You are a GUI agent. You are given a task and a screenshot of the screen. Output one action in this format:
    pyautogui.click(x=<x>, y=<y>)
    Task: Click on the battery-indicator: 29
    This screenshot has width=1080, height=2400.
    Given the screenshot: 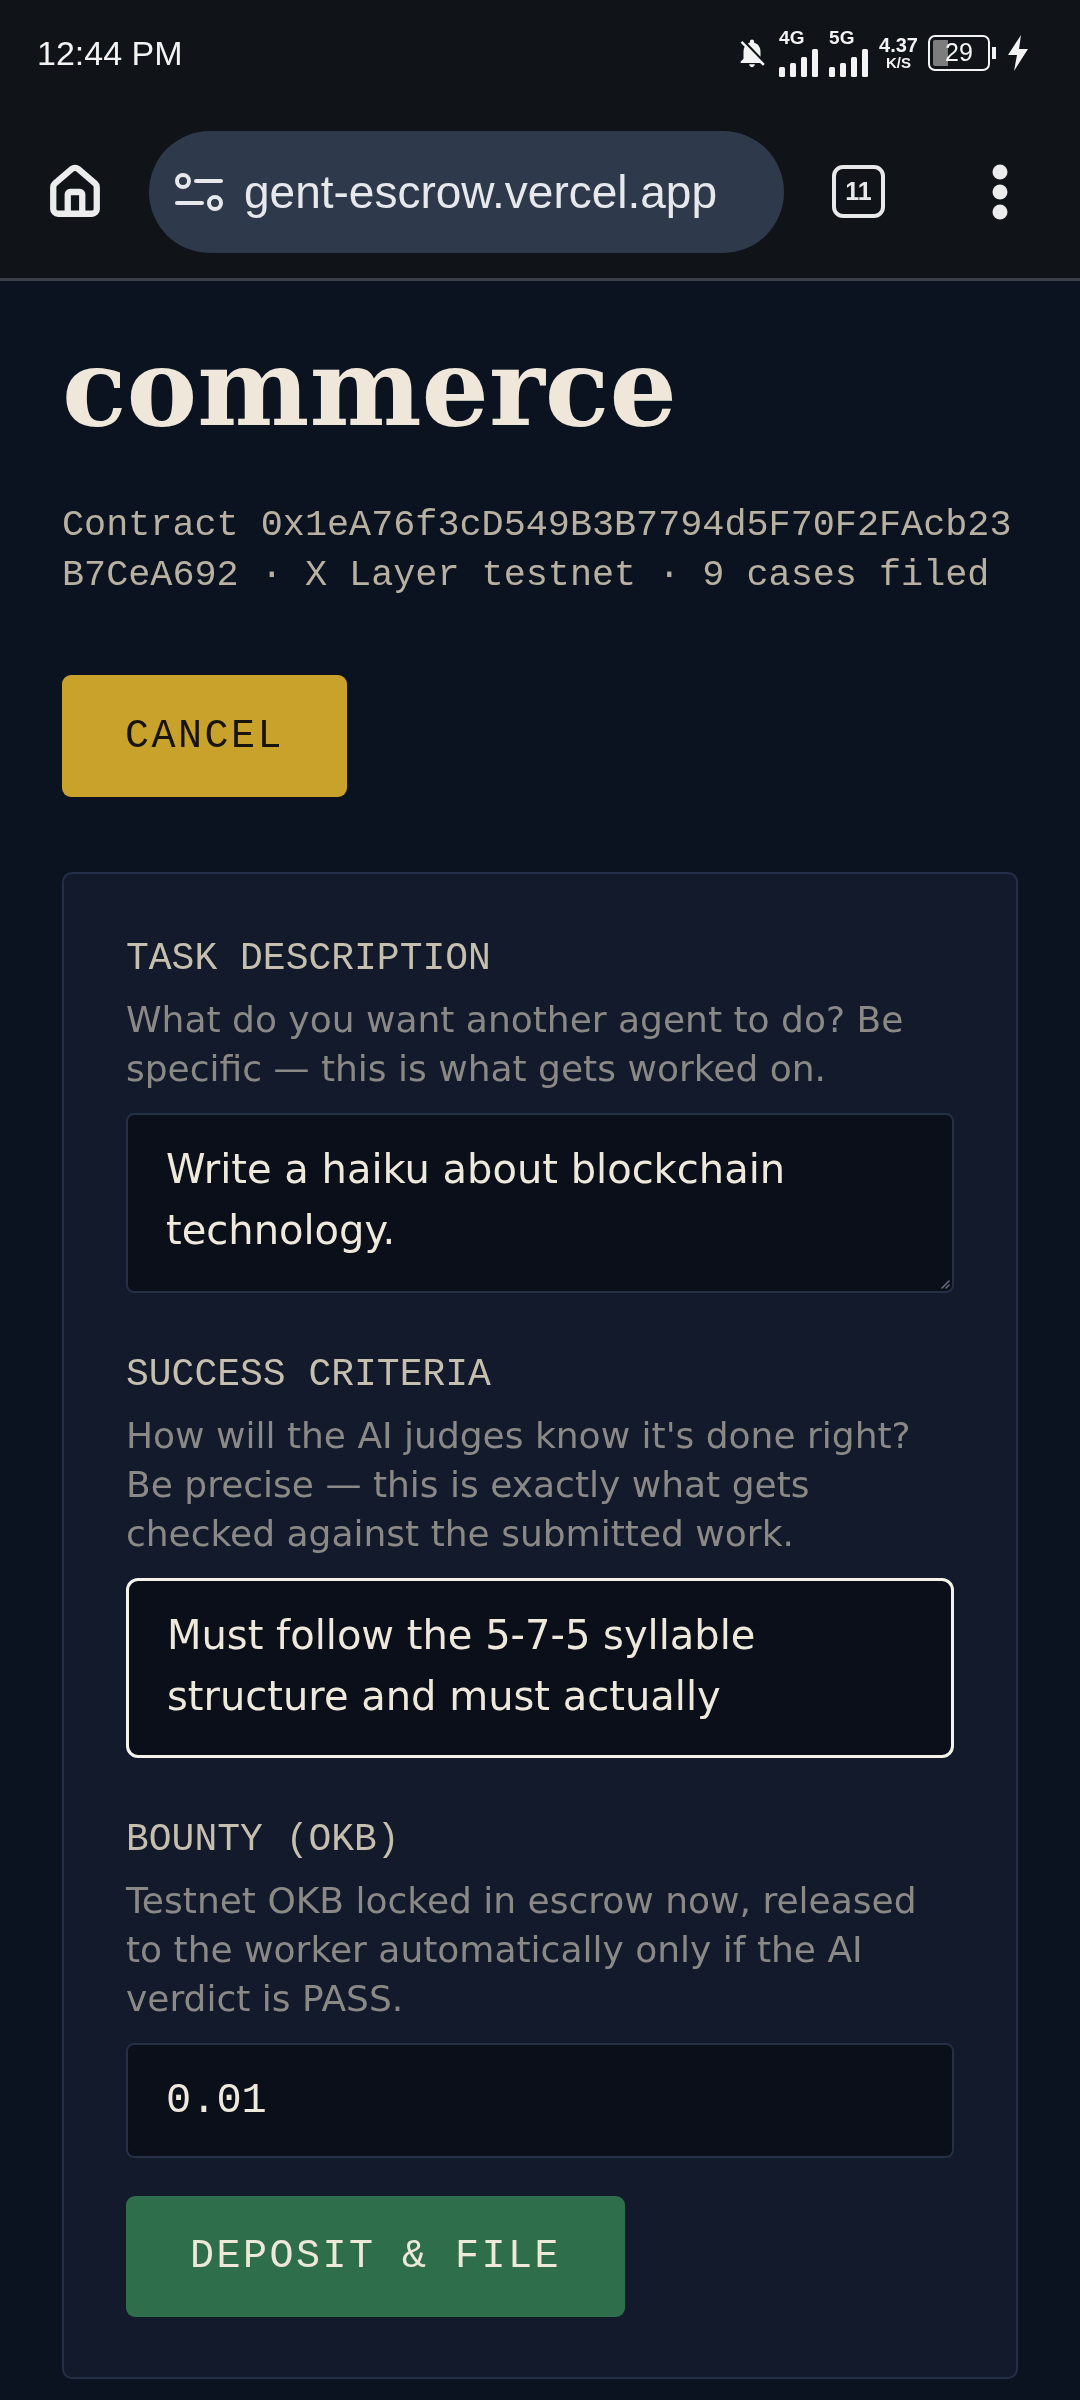 What is the action you would take?
    pyautogui.click(x=962, y=52)
    